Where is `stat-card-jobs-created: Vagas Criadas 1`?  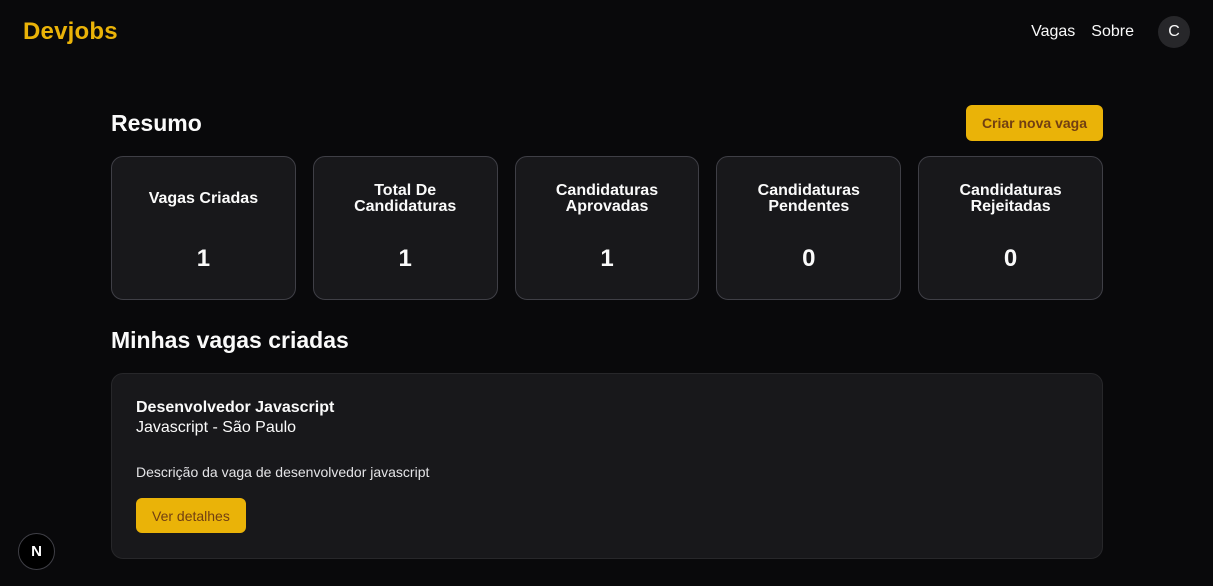
stat-card-jobs-created: Vagas Criadas 1 is located at coordinates (203, 228).